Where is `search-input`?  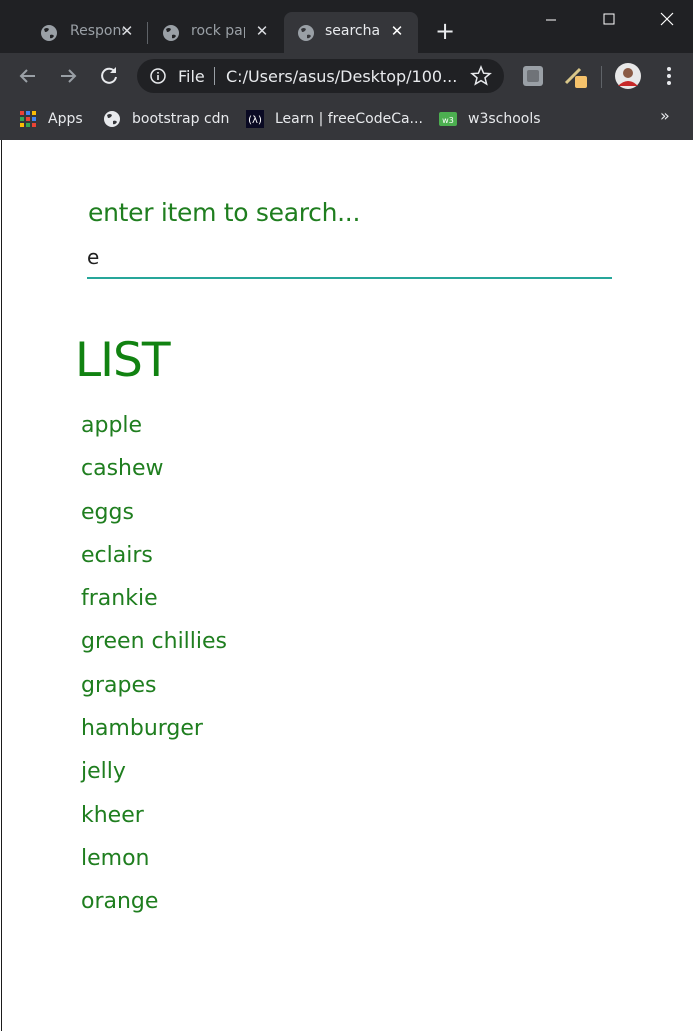
search-input is located at coordinates (349, 258).